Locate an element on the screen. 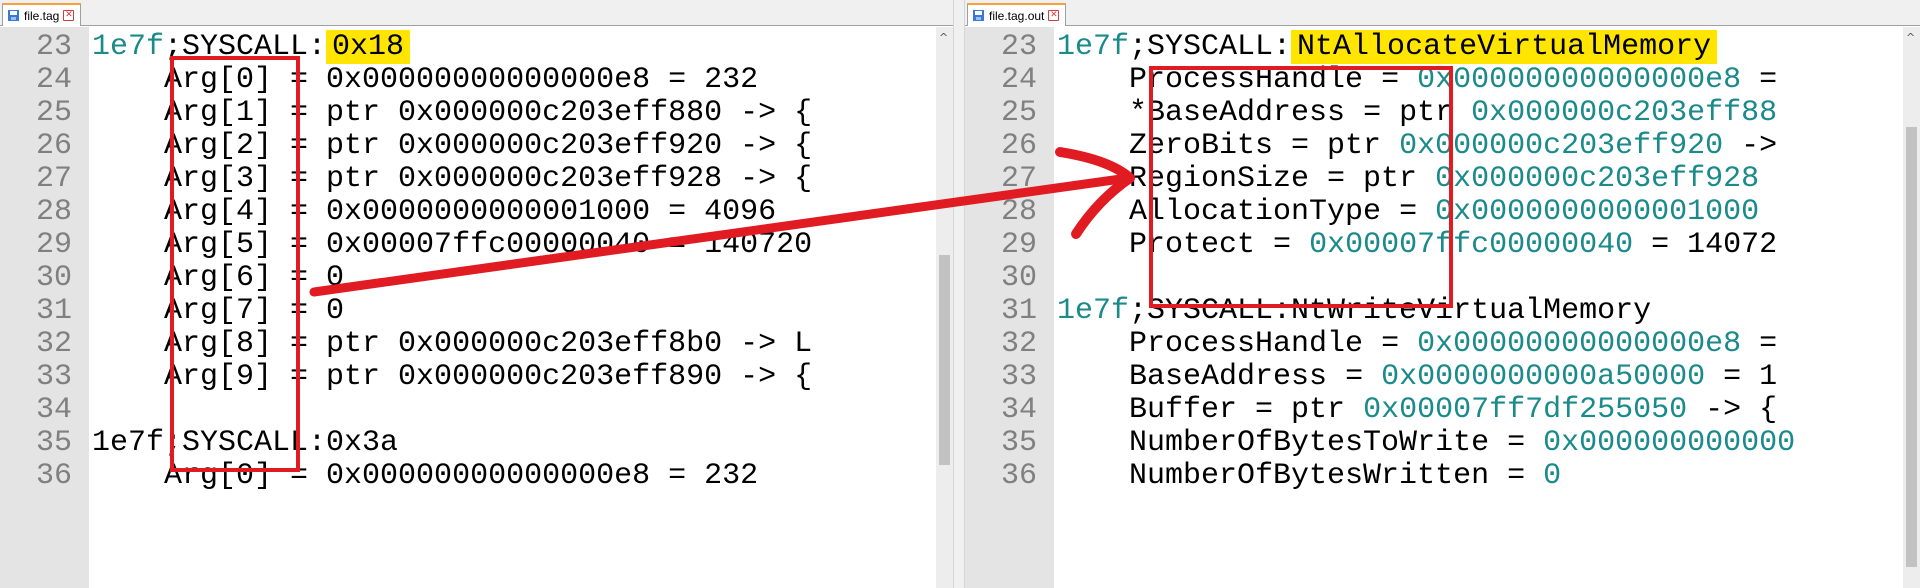  arg-tail: = 14072 is located at coordinates (1705, 245).